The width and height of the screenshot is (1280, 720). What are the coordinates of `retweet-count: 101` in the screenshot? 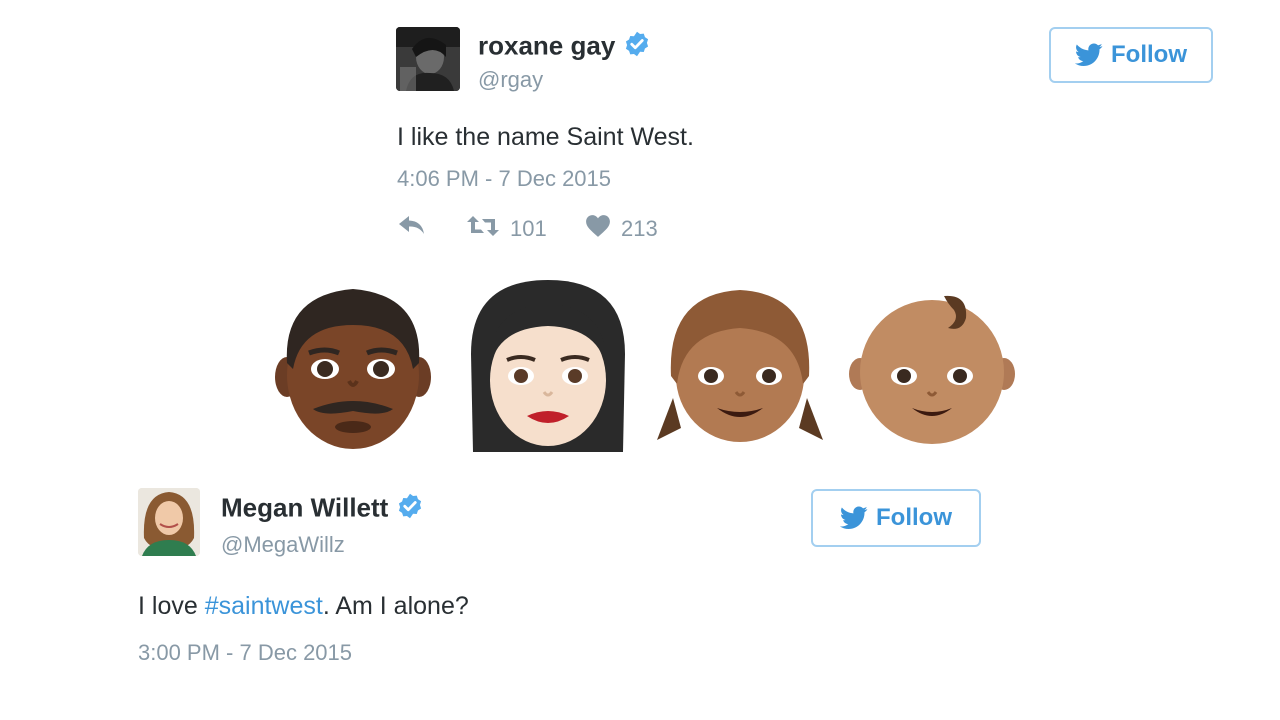 It's located at (528, 228).